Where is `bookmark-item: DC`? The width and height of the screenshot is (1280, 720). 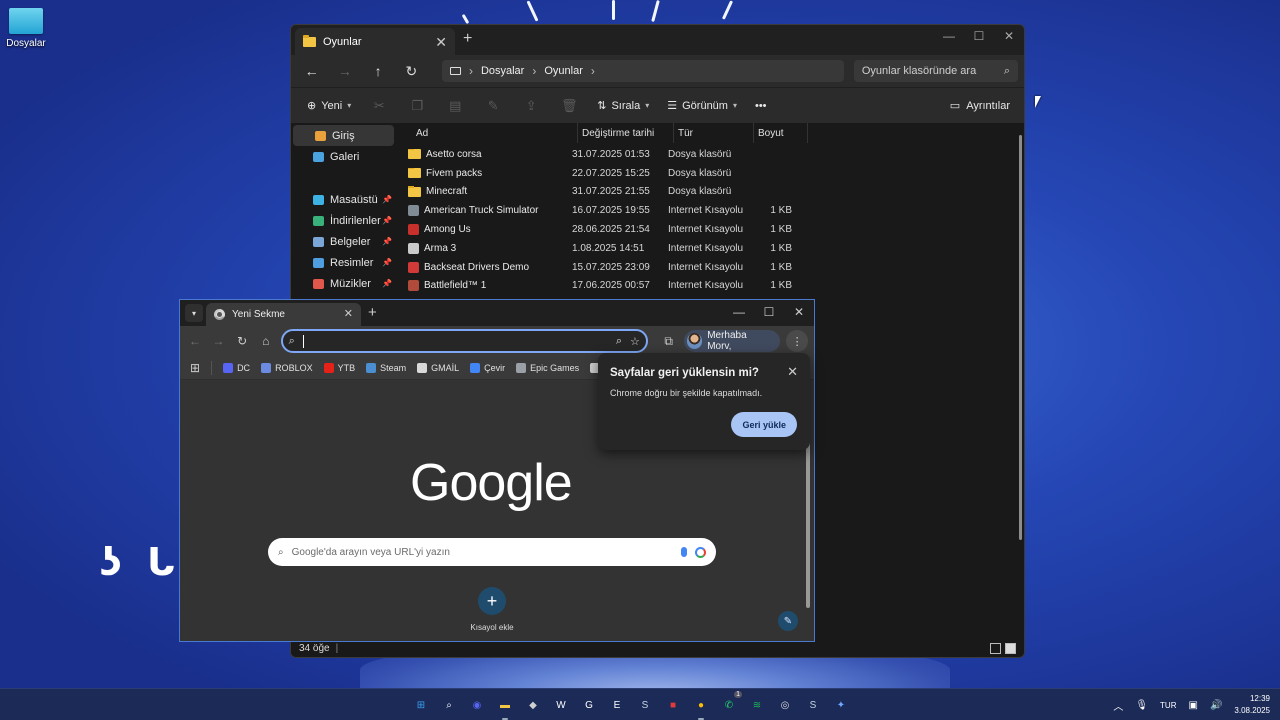
bookmark-item: DC is located at coordinates (236, 367).